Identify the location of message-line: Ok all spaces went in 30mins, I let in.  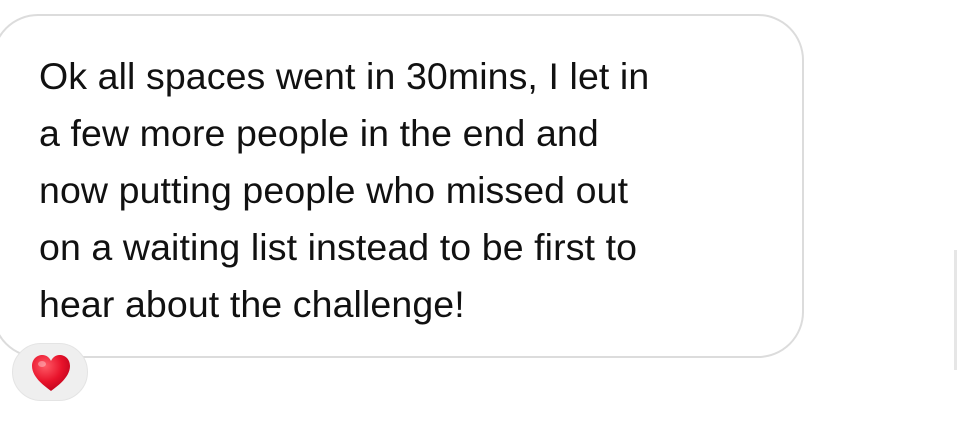
(344, 76).